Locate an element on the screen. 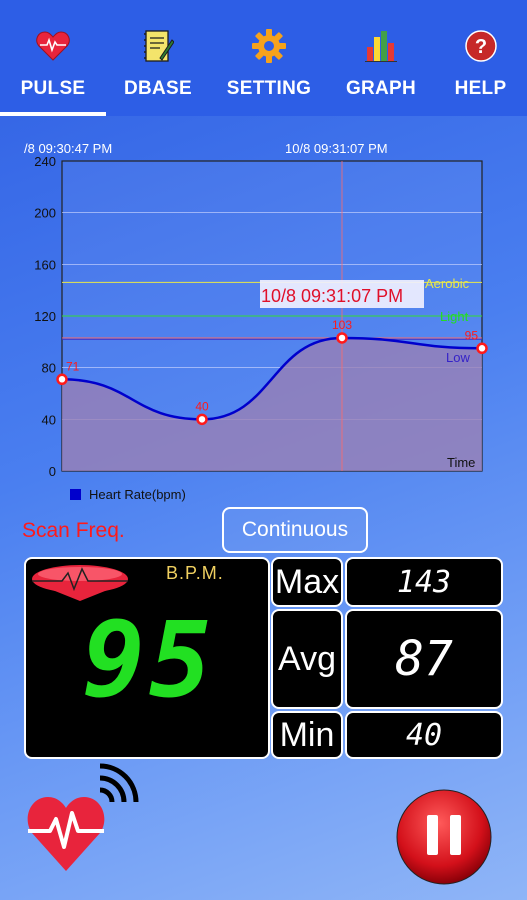  time-right-label: 10/8 09:31:07 PM is located at coordinates (336, 148).